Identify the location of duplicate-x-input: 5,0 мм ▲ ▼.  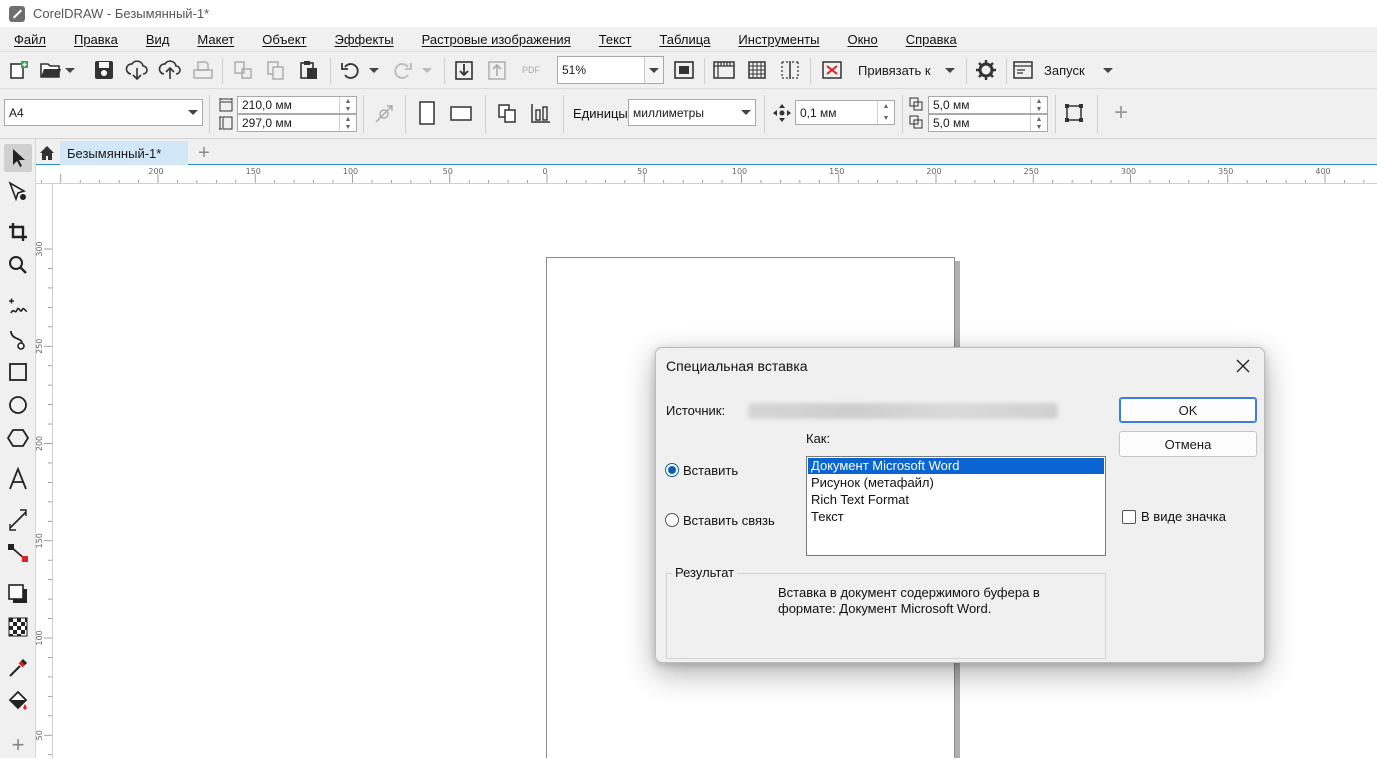
(988, 105).